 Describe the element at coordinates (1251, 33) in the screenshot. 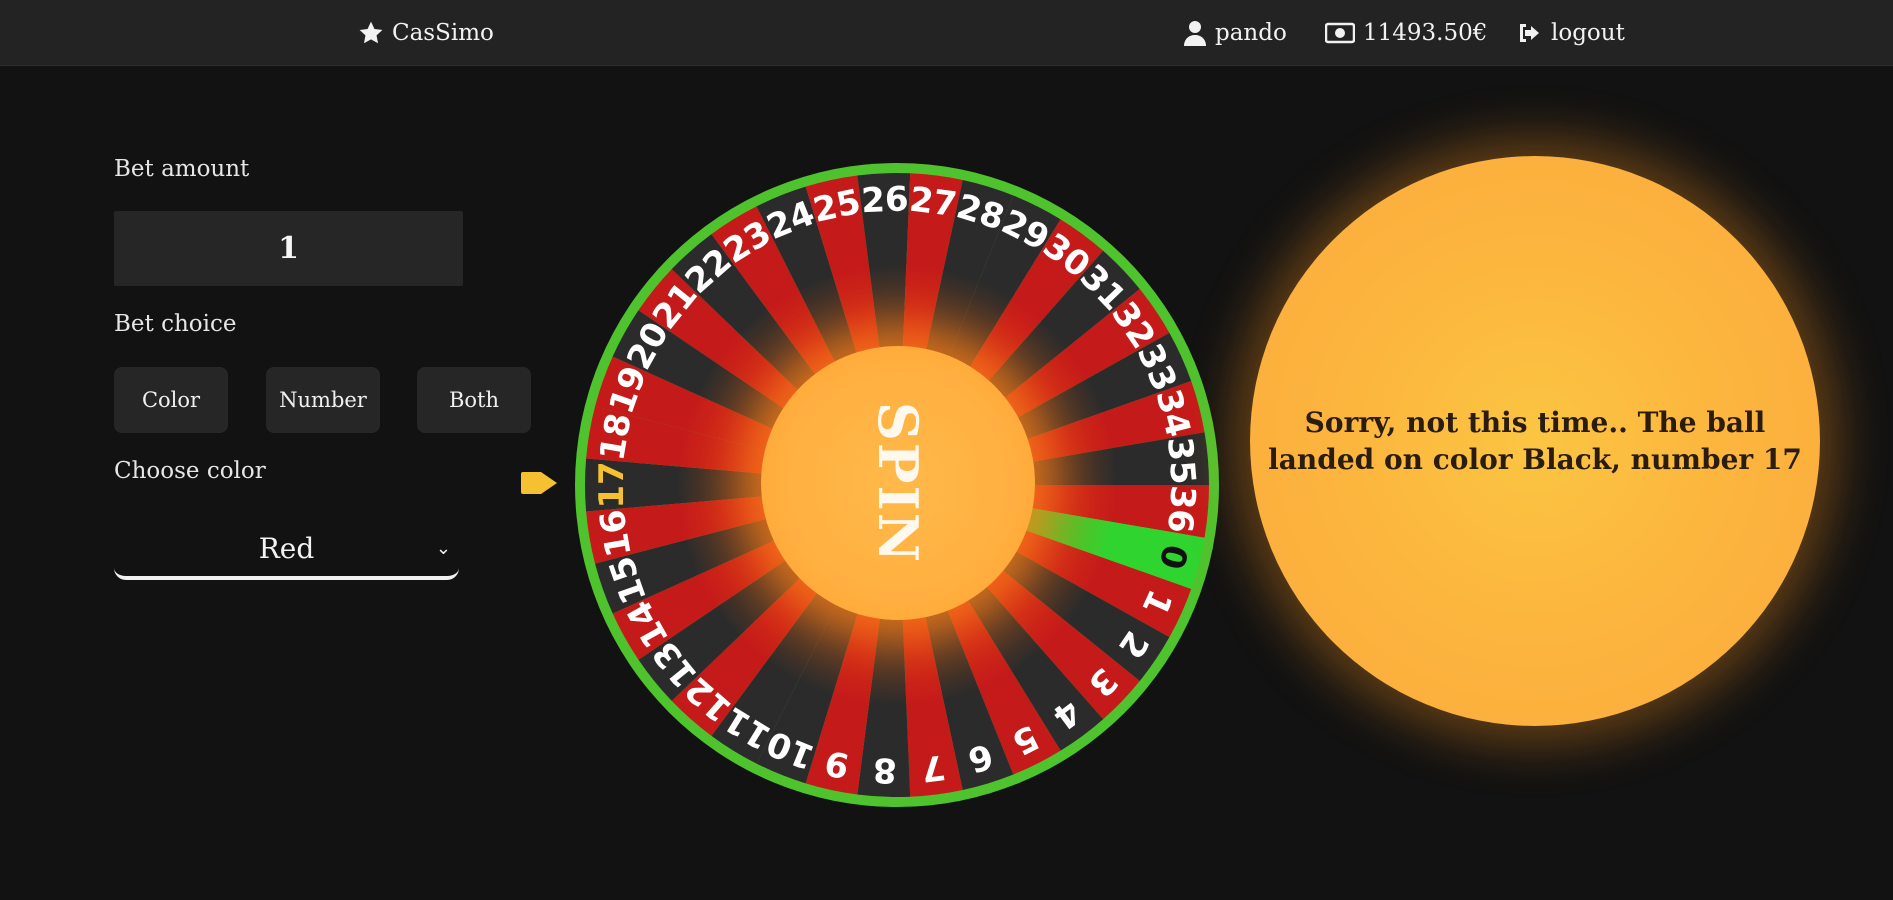

I see `username: pando` at that location.